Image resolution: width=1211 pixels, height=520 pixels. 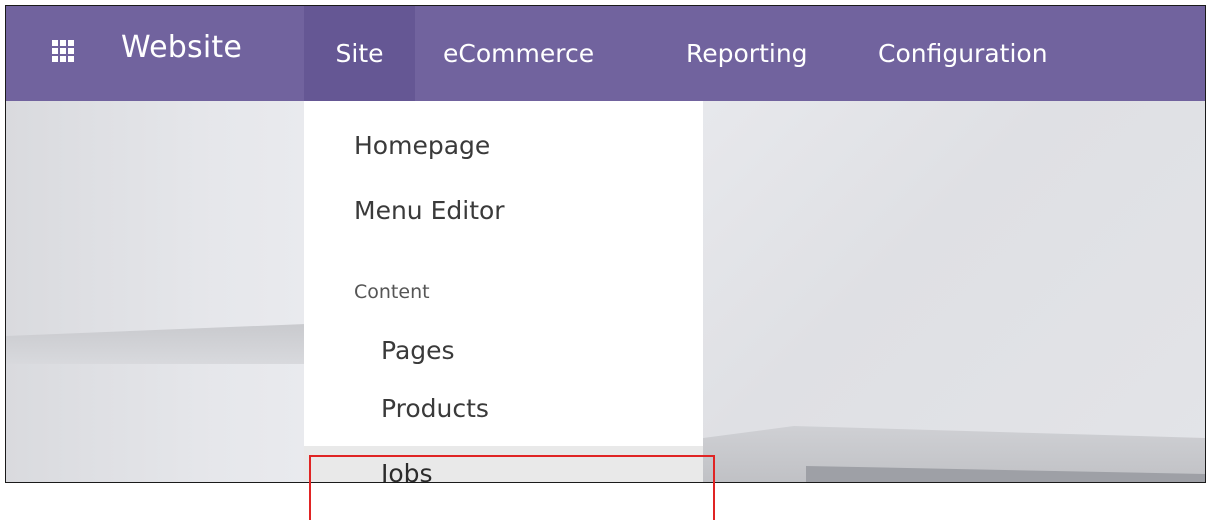 What do you see at coordinates (747, 53) in the screenshot?
I see `nav-item-reporting: Reporting` at bounding box center [747, 53].